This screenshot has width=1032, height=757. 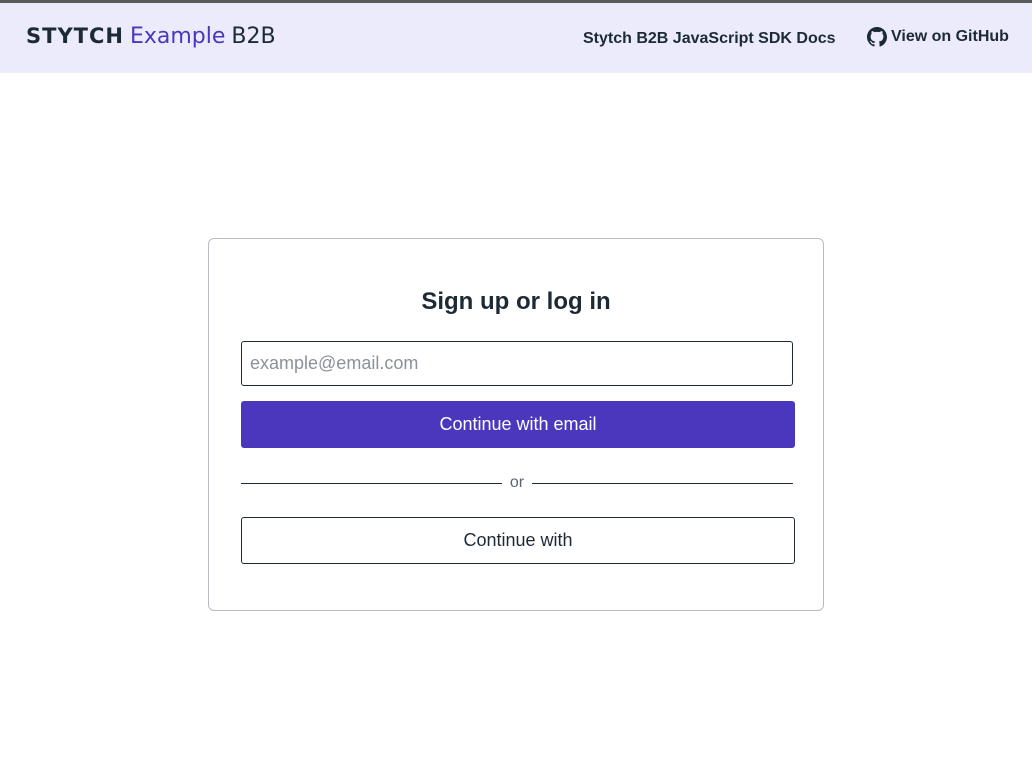 I want to click on brand-b2b-text: B2B, so click(x=253, y=36).